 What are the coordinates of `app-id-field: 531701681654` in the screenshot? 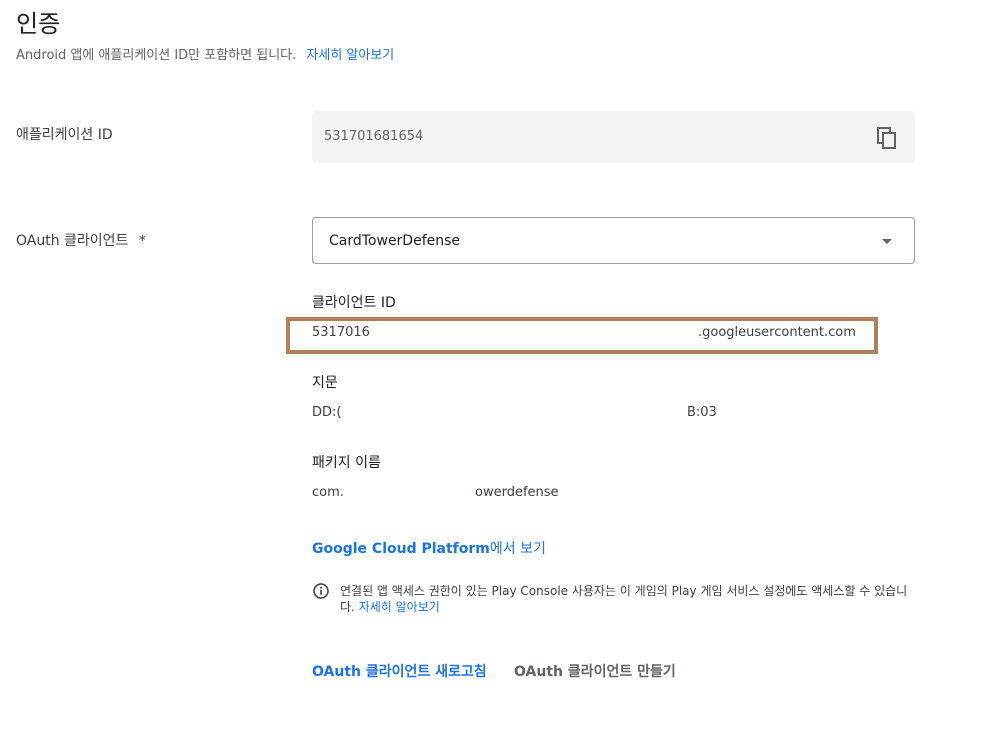 It's located at (613, 137).